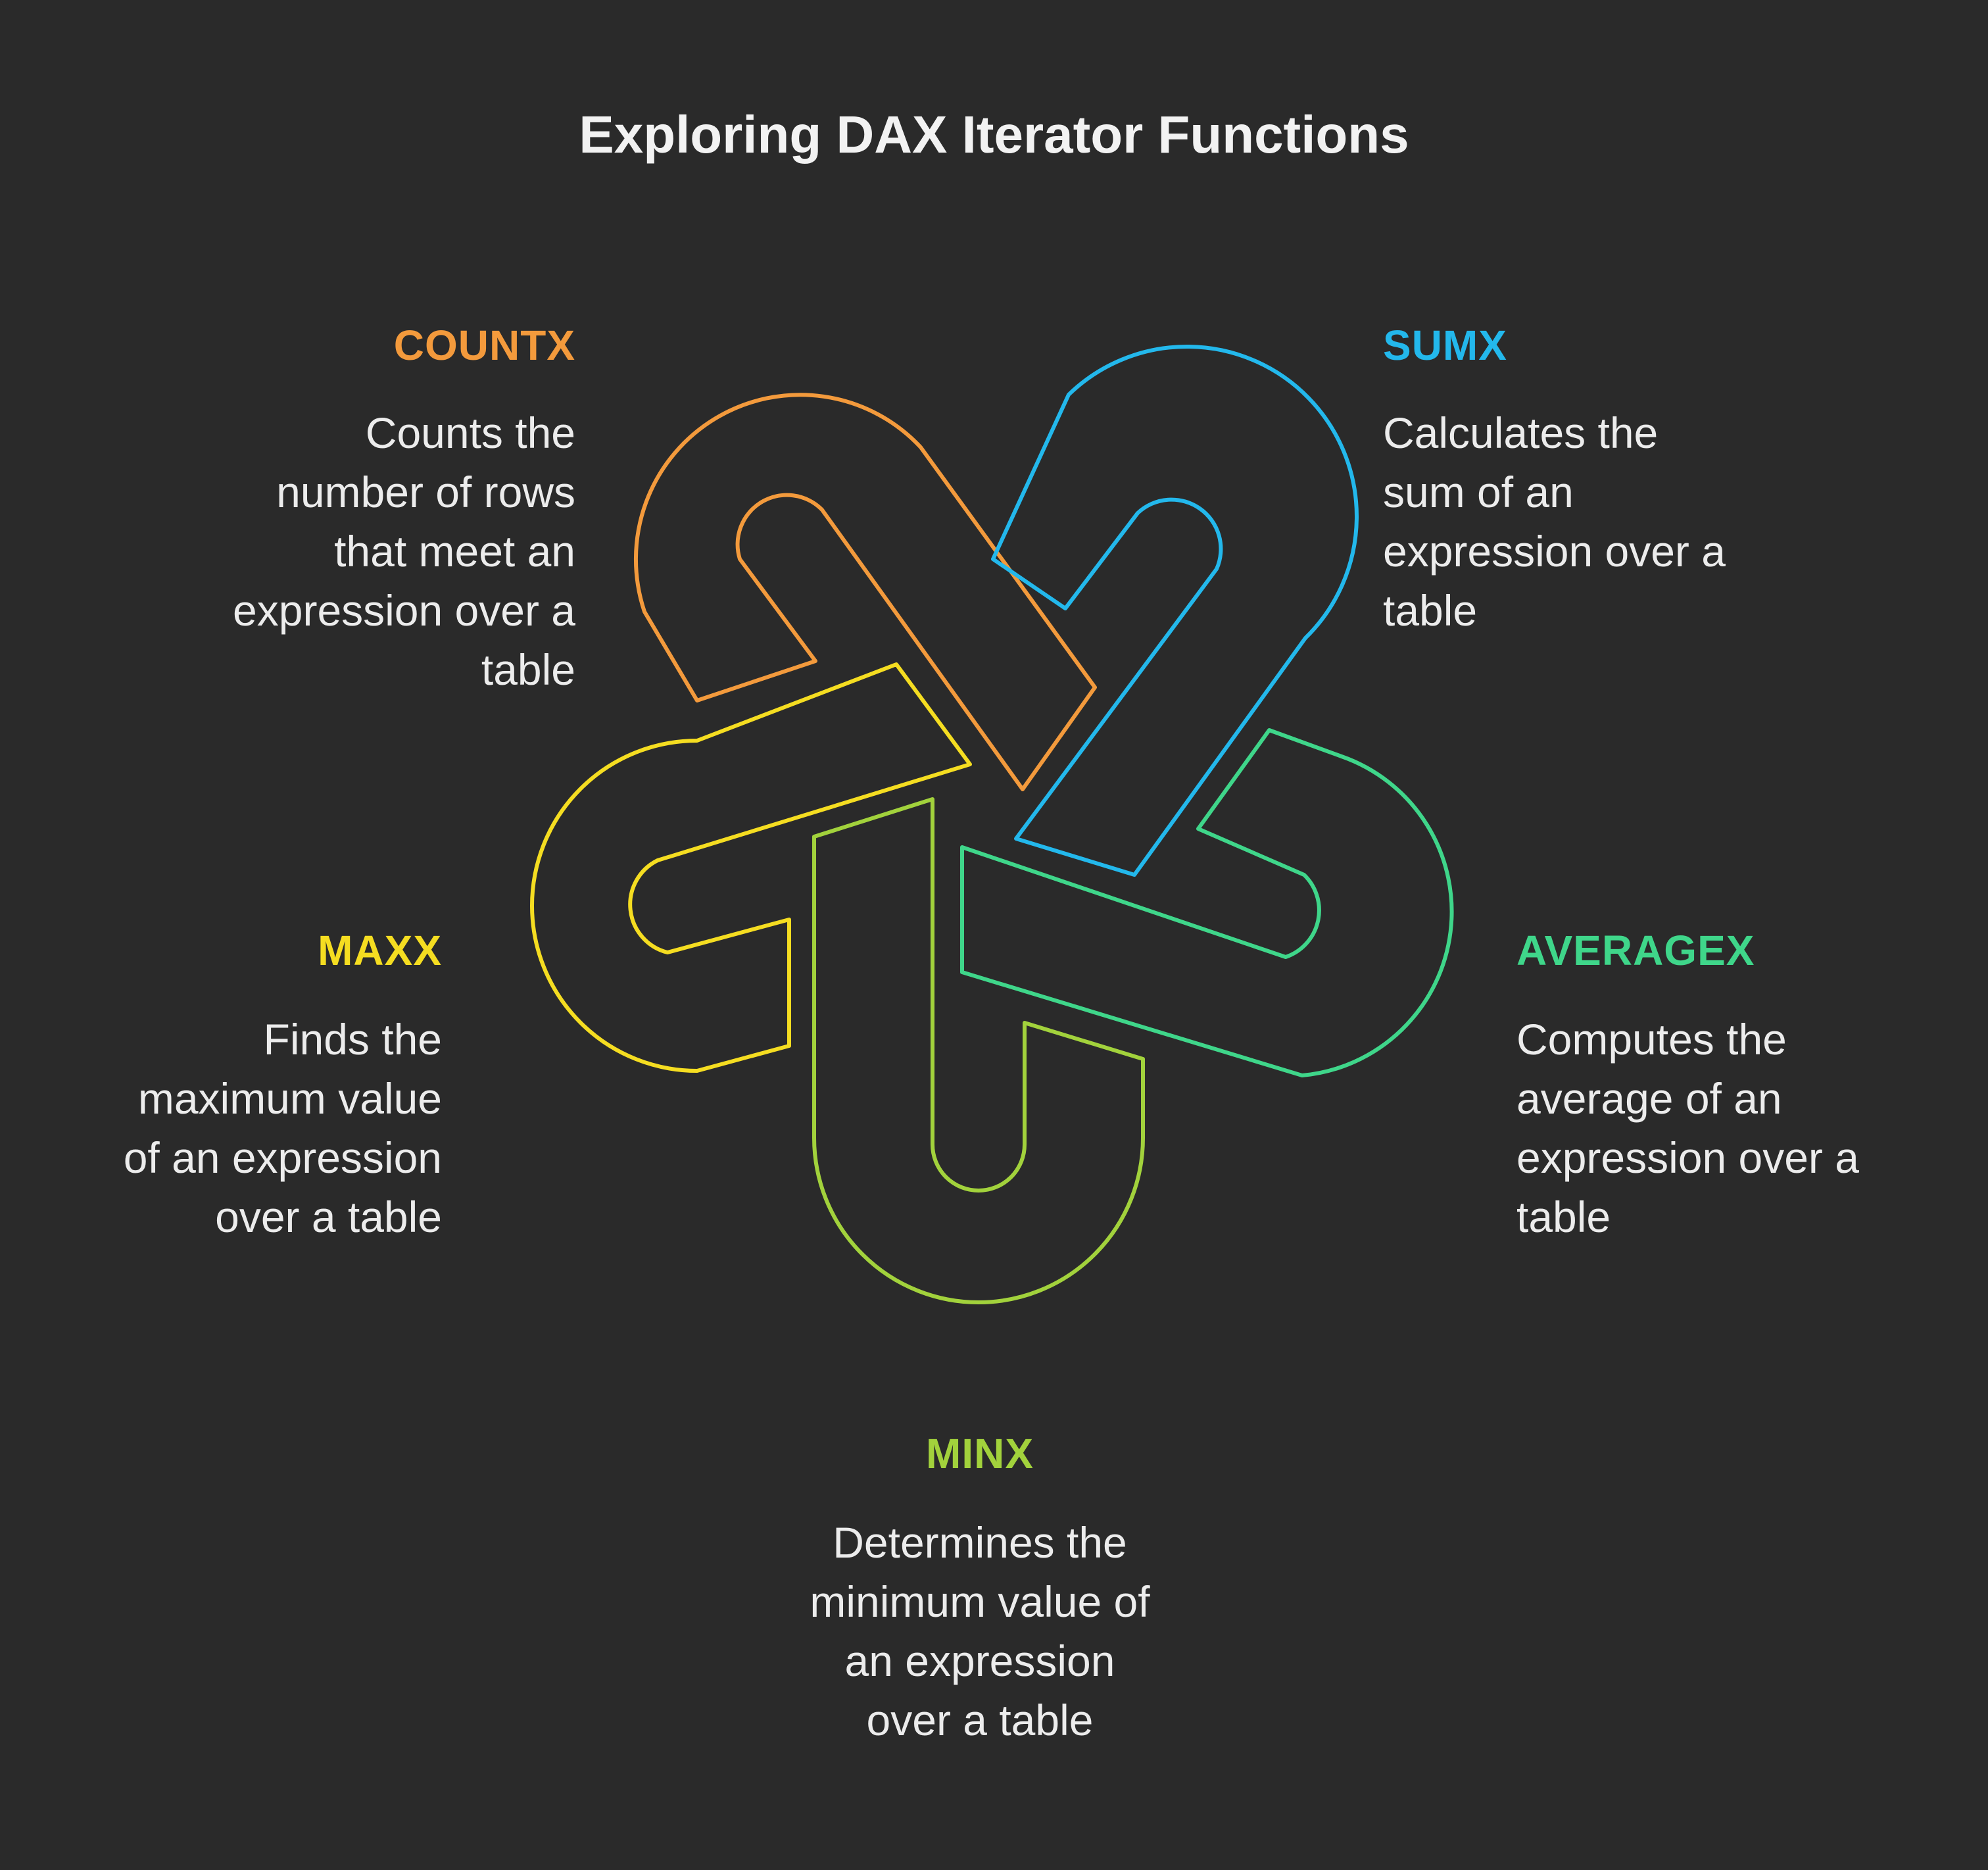 This screenshot has width=1988, height=1870. What do you see at coordinates (751, 867) in the screenshot?
I see `maxx-arm` at bounding box center [751, 867].